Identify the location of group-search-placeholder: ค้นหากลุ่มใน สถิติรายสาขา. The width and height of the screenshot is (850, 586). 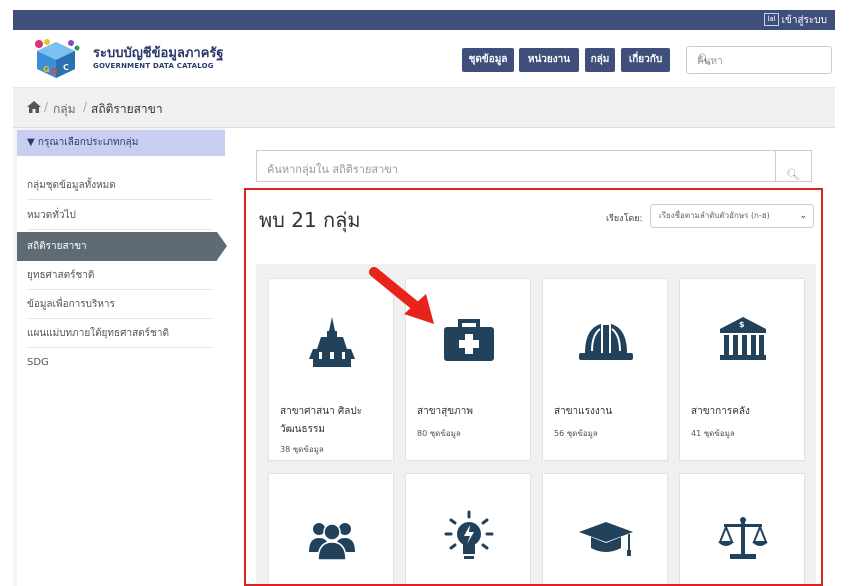
(332, 169).